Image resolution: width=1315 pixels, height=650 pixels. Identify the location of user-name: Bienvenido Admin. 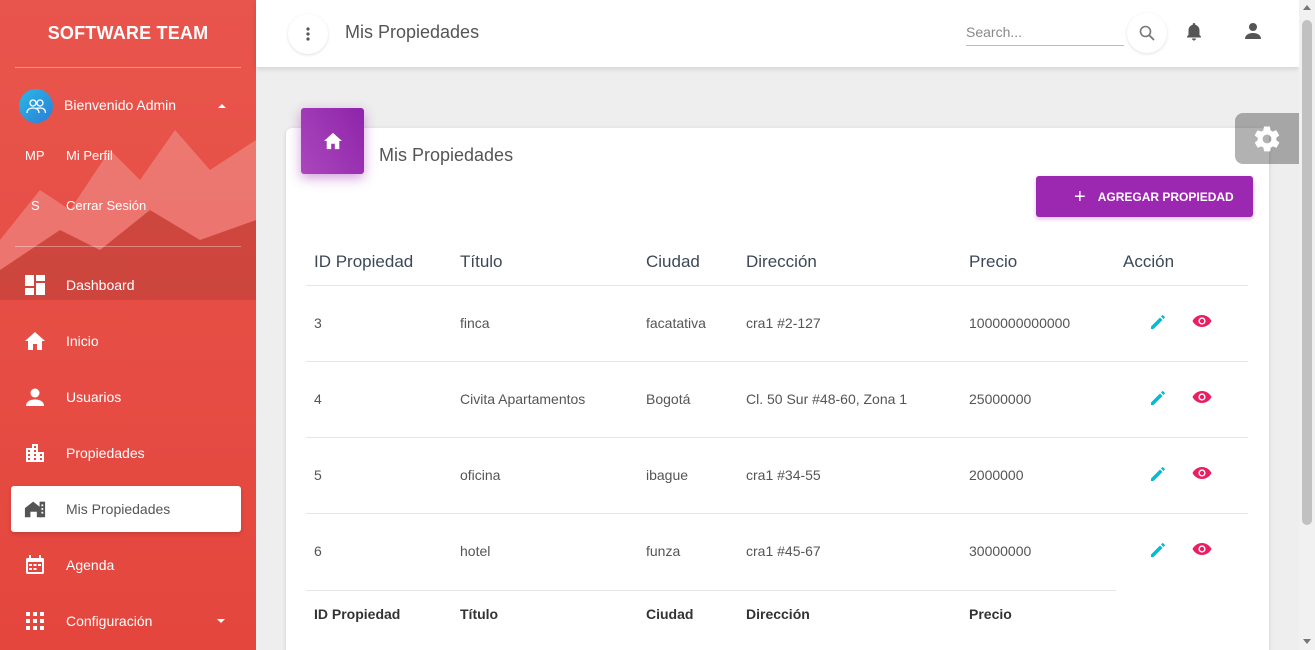
(120, 105).